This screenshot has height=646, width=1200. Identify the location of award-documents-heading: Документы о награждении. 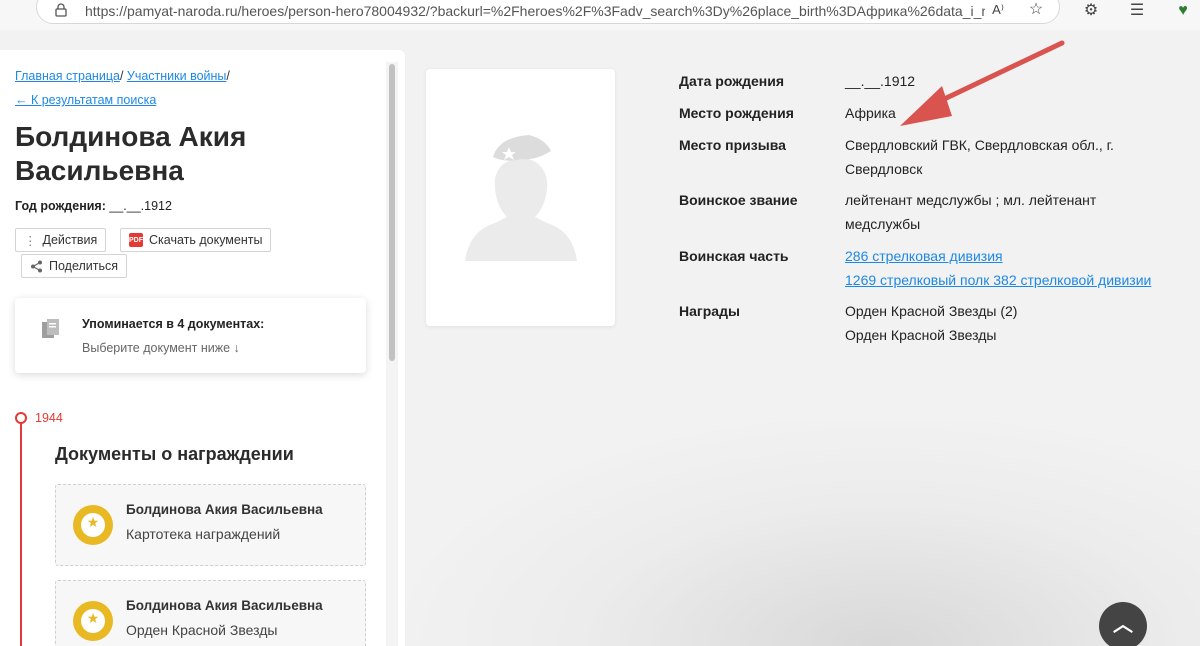
(174, 454).